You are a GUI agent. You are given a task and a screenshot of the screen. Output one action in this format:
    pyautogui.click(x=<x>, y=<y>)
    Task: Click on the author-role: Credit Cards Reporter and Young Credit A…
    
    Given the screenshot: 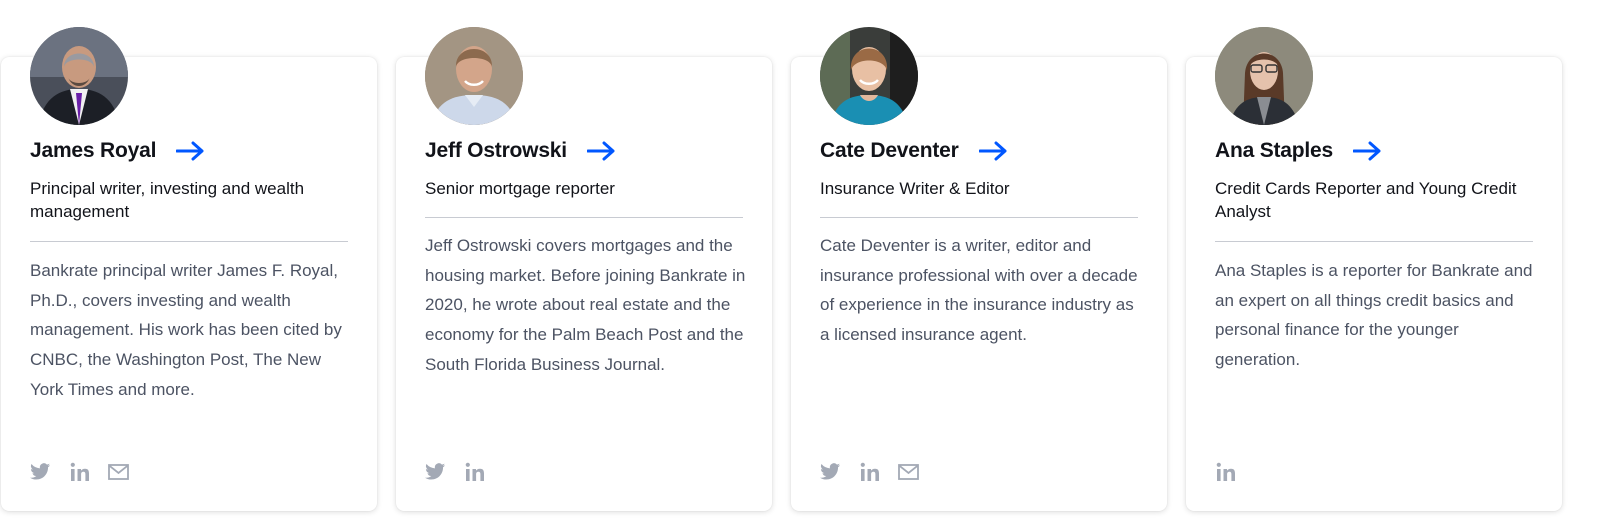 What is the action you would take?
    pyautogui.click(x=1366, y=200)
    